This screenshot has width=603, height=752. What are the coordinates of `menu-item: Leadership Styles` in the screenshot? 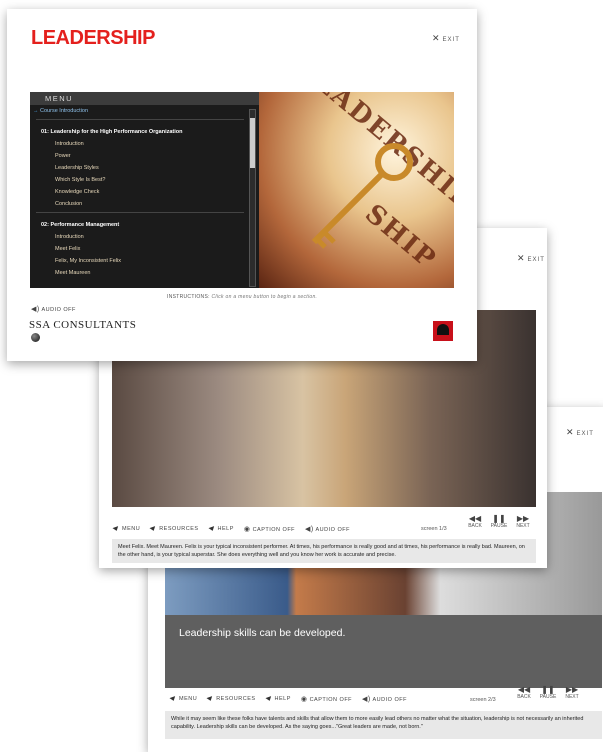 It's located at (140, 168).